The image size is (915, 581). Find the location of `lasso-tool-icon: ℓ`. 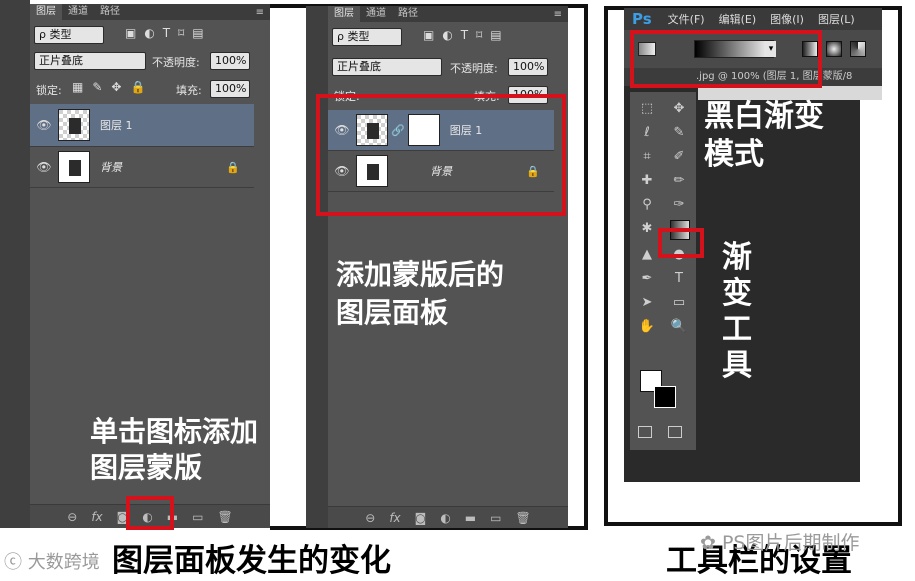

lasso-tool-icon: ℓ is located at coordinates (647, 133).